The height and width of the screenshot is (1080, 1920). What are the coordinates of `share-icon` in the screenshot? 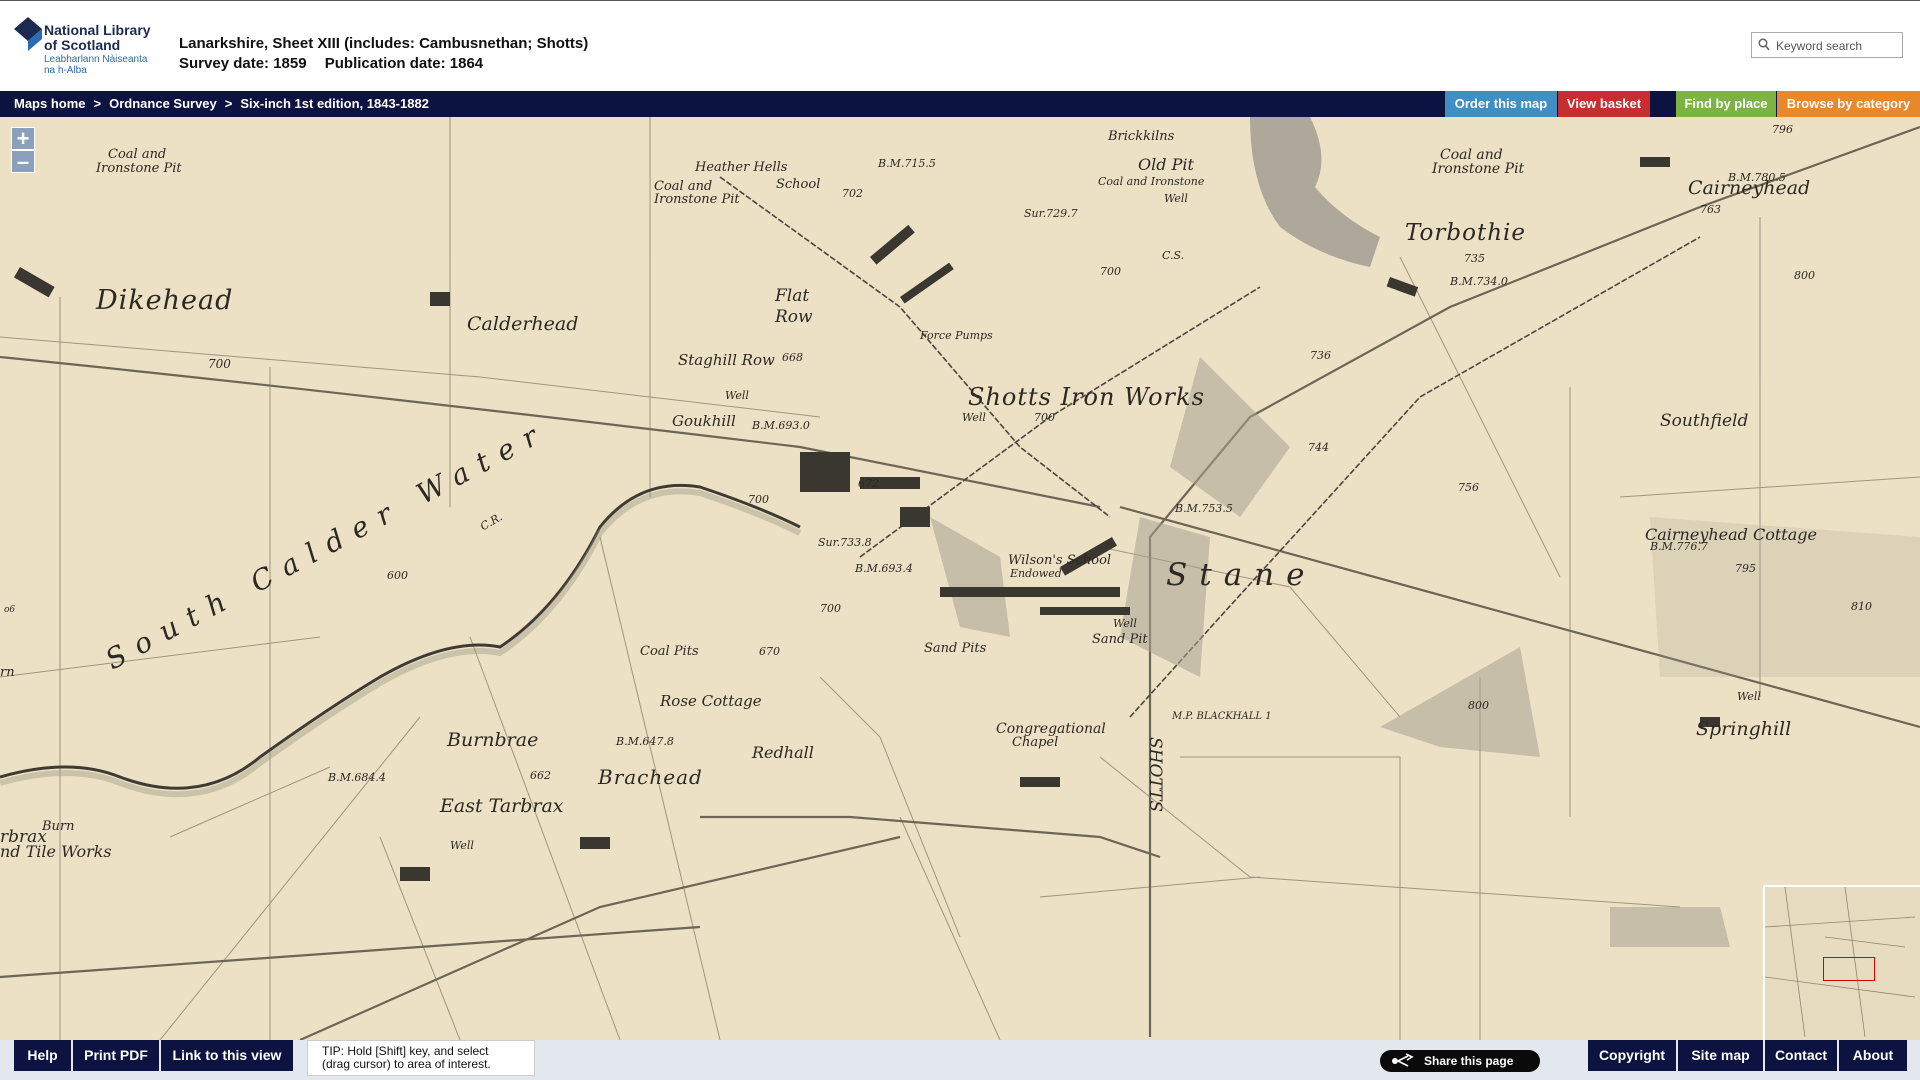 It's located at (1403, 1060).